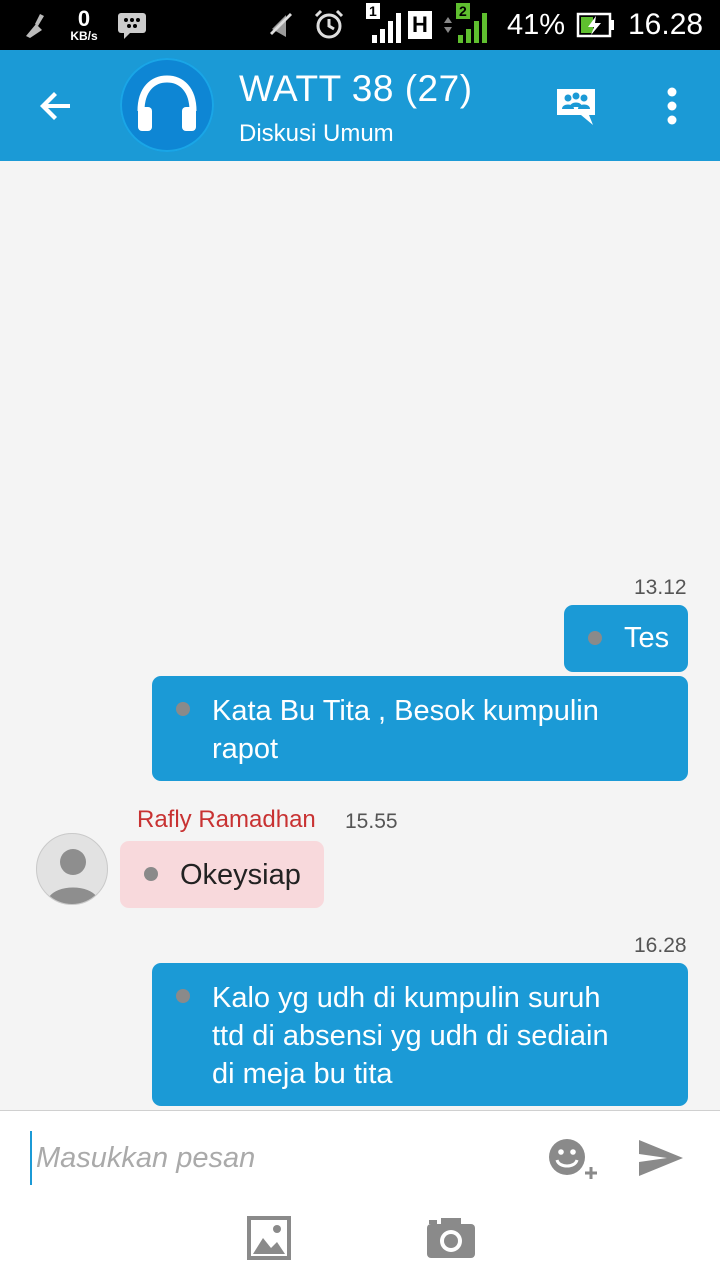 This screenshot has height=1281, width=720. I want to click on camera-icon, so click(451, 1238).